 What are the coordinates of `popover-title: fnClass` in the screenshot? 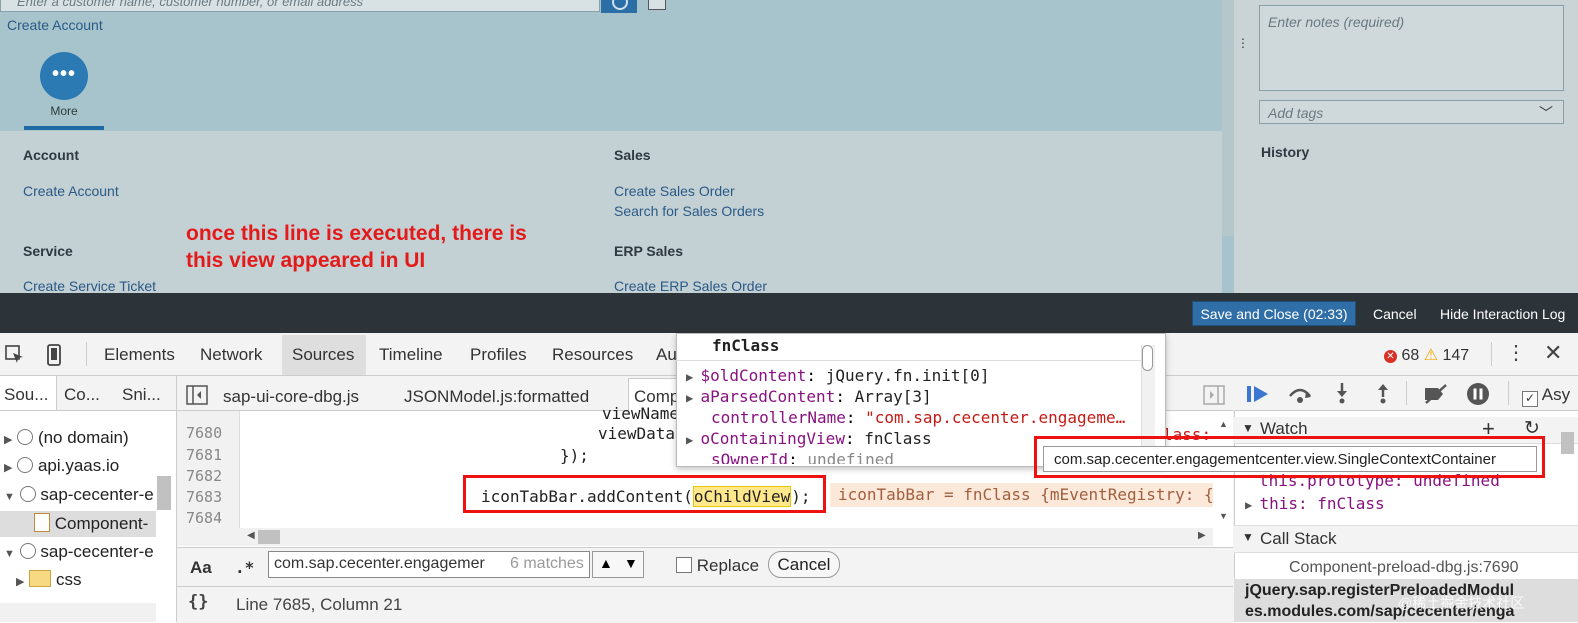 It's located at (746, 345).